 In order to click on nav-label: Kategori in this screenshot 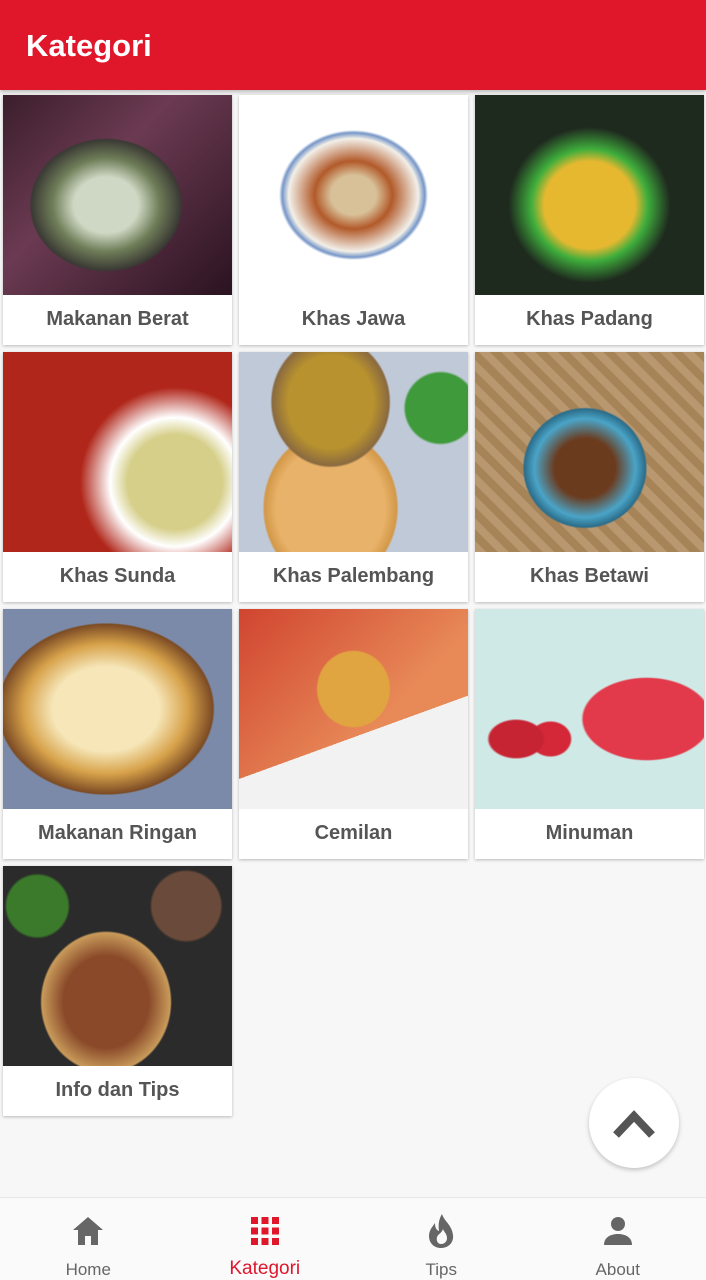, I will do `click(265, 1268)`.